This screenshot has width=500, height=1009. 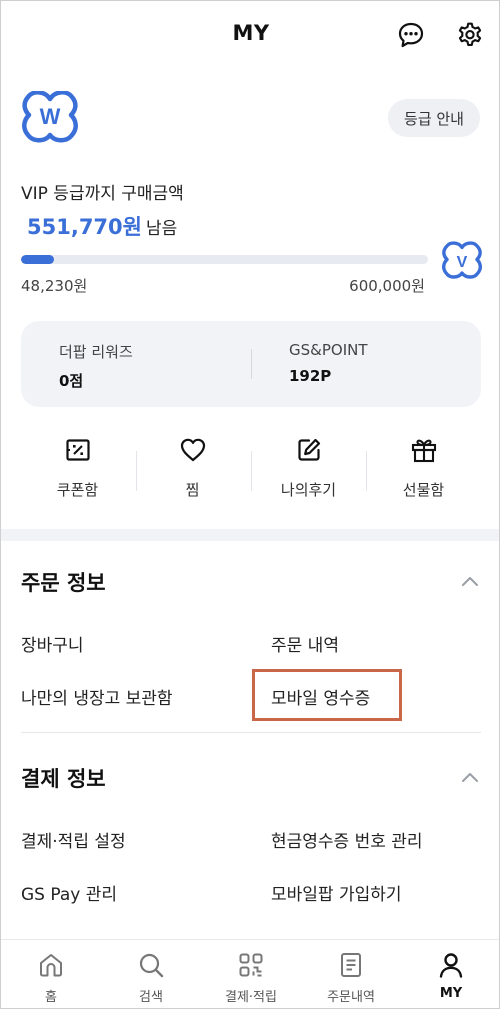 I want to click on chat-button, so click(x=411, y=35).